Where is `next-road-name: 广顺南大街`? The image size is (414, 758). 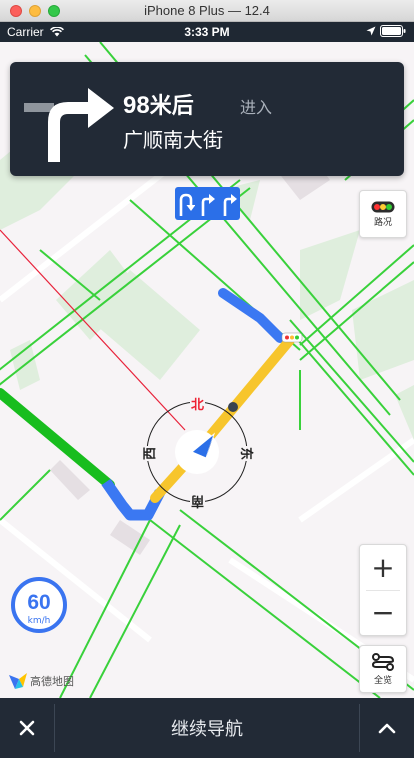 next-road-name: 广顺南大街 is located at coordinates (173, 140).